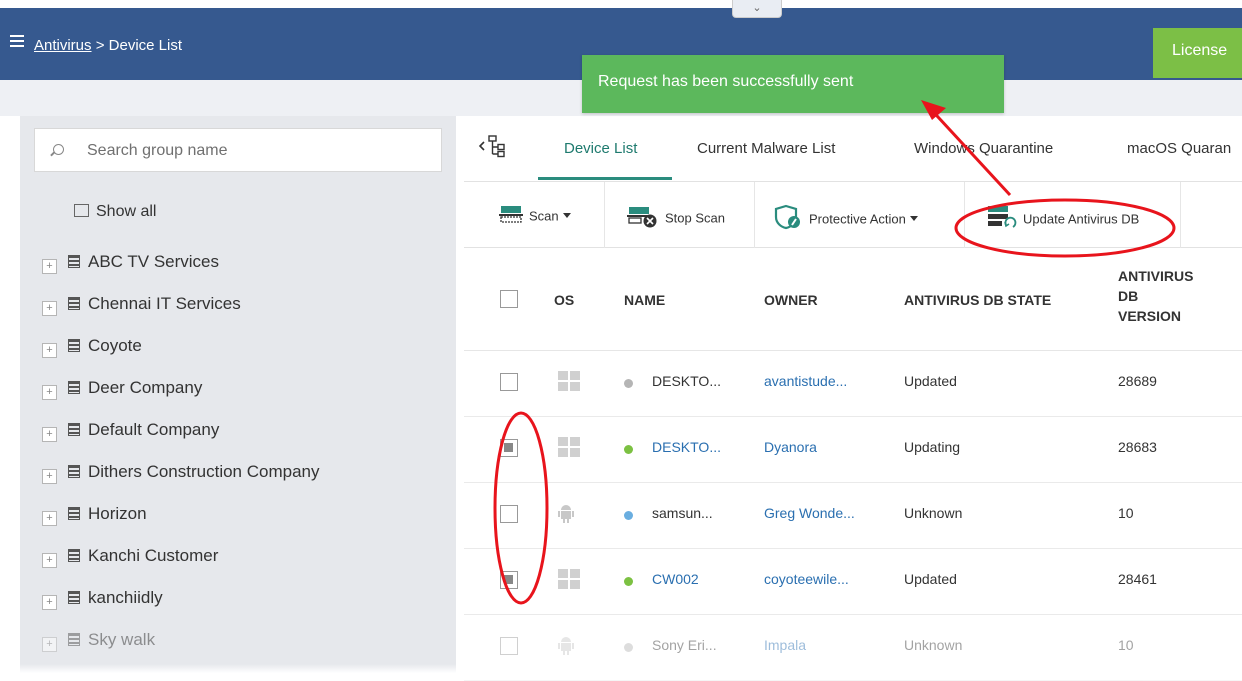 The height and width of the screenshot is (681, 1242). Describe the element at coordinates (492, 148) in the screenshot. I see `tree-toggle-icon` at that location.